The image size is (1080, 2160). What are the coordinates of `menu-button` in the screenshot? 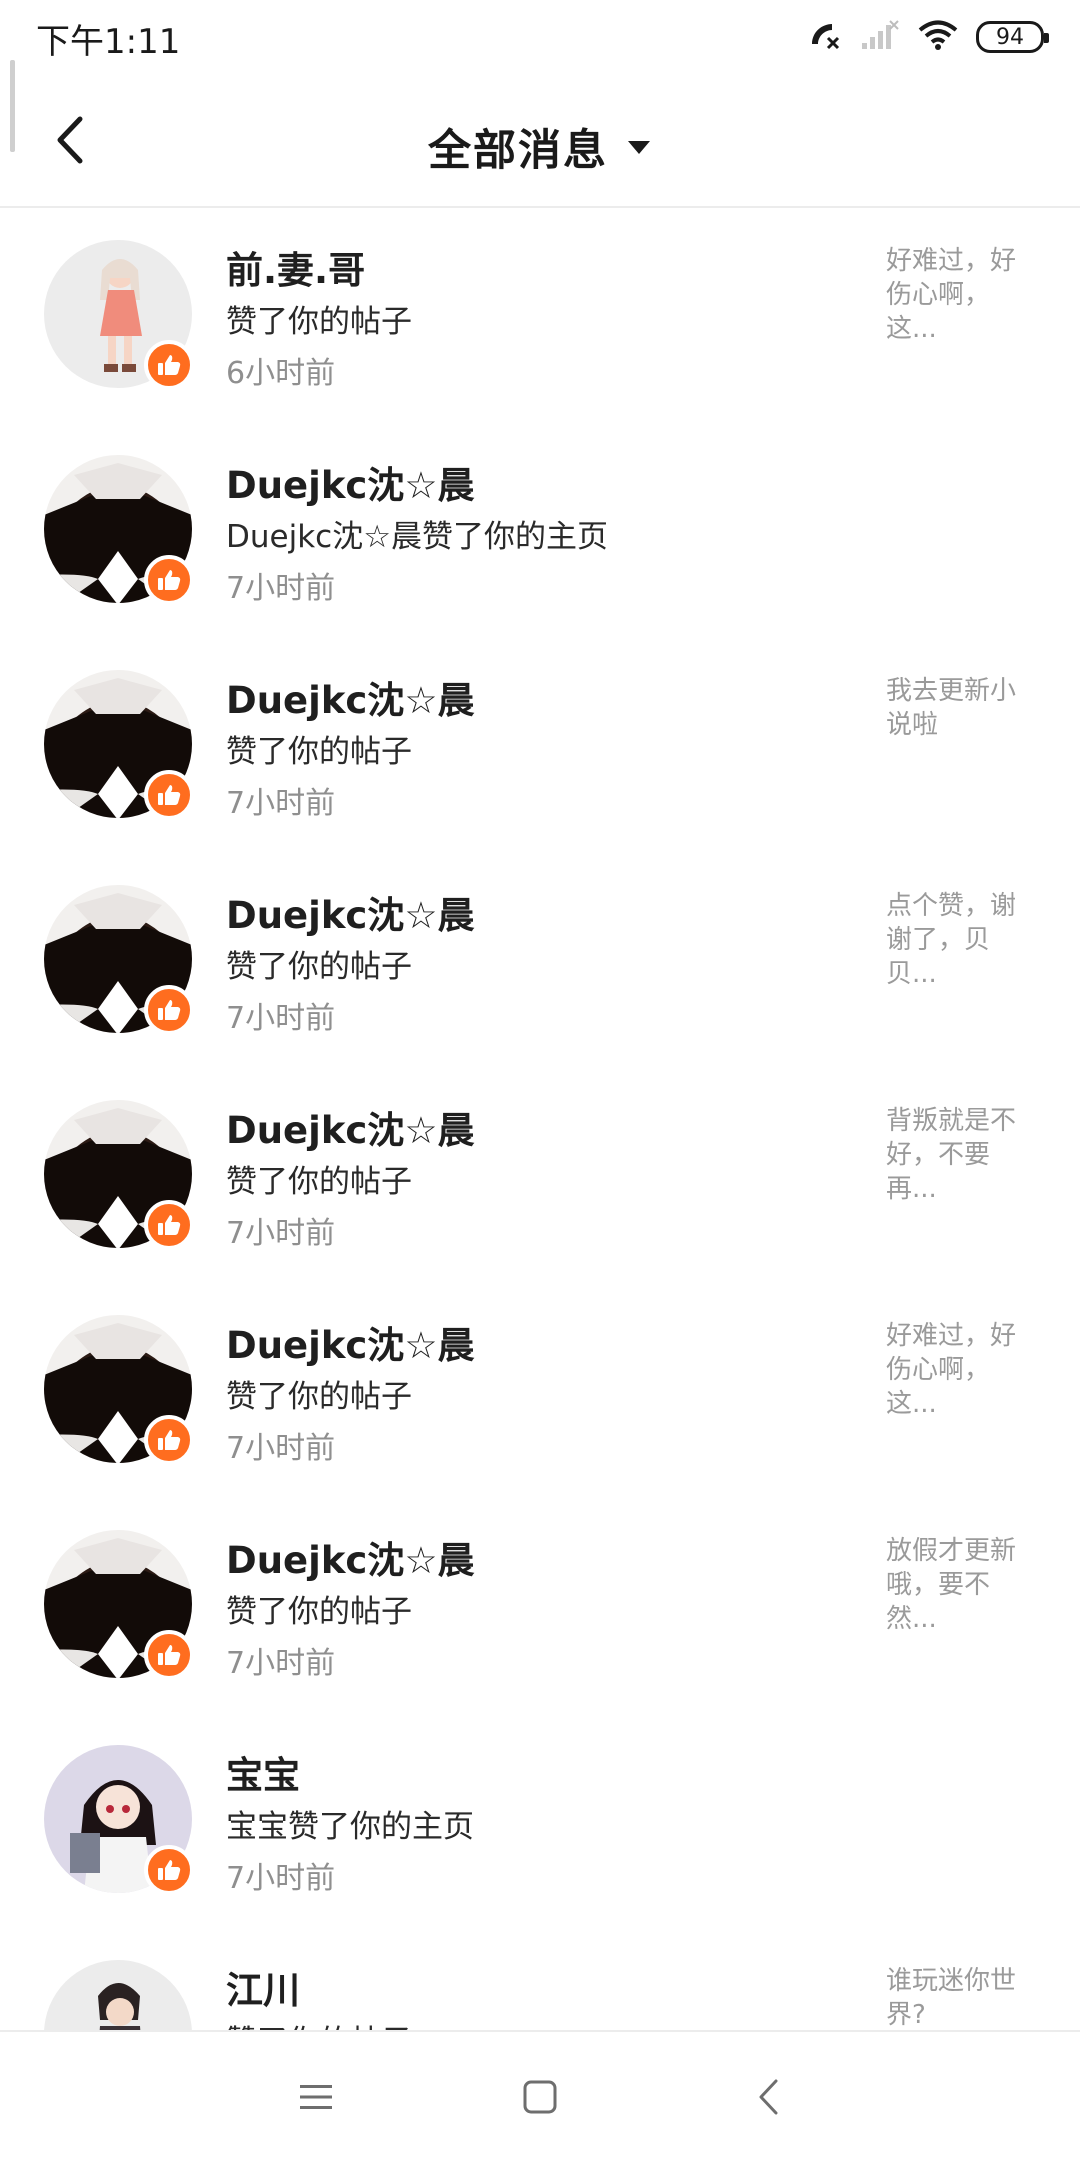 It's located at (316, 2097).